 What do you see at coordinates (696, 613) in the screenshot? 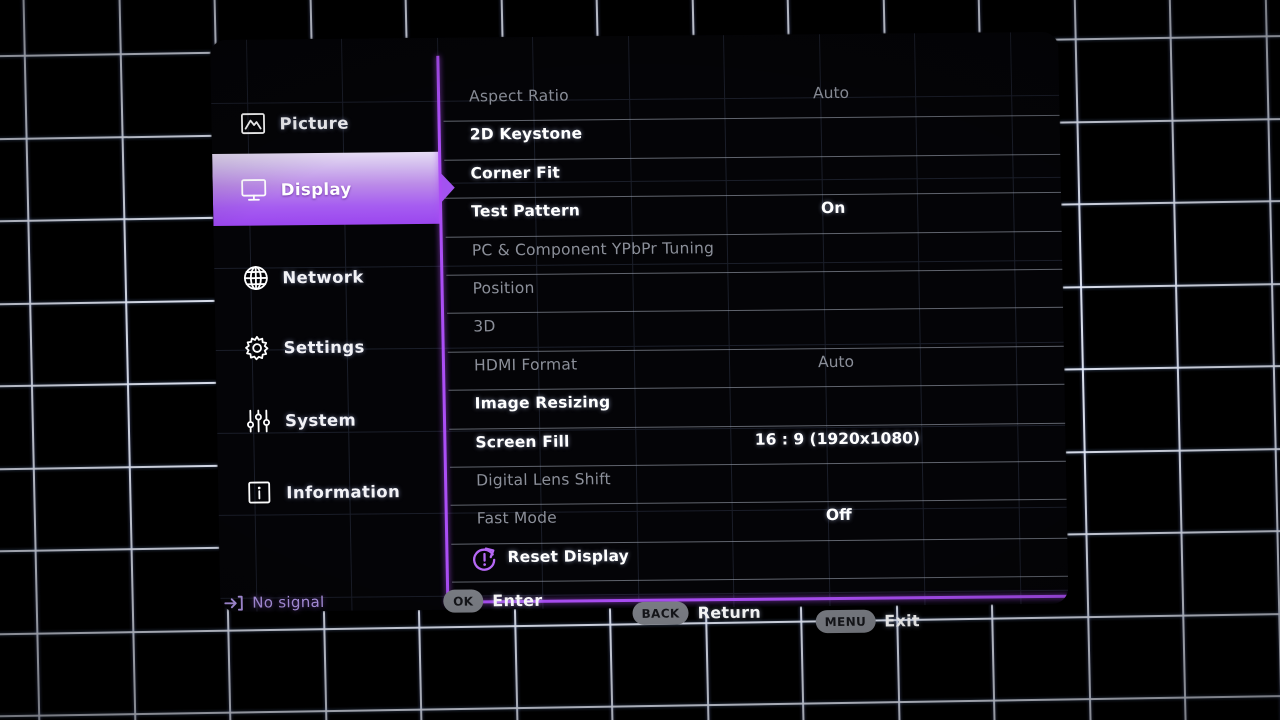
I see `hint-return: BACK Return` at bounding box center [696, 613].